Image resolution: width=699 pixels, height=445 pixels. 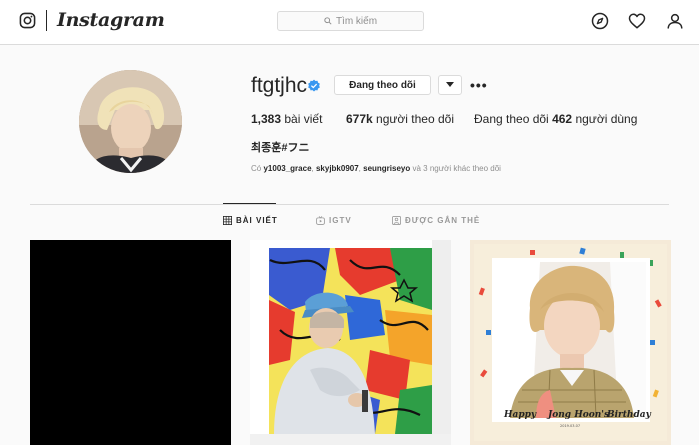 What do you see at coordinates (320, 220) in the screenshot?
I see `igtv-icon` at bounding box center [320, 220].